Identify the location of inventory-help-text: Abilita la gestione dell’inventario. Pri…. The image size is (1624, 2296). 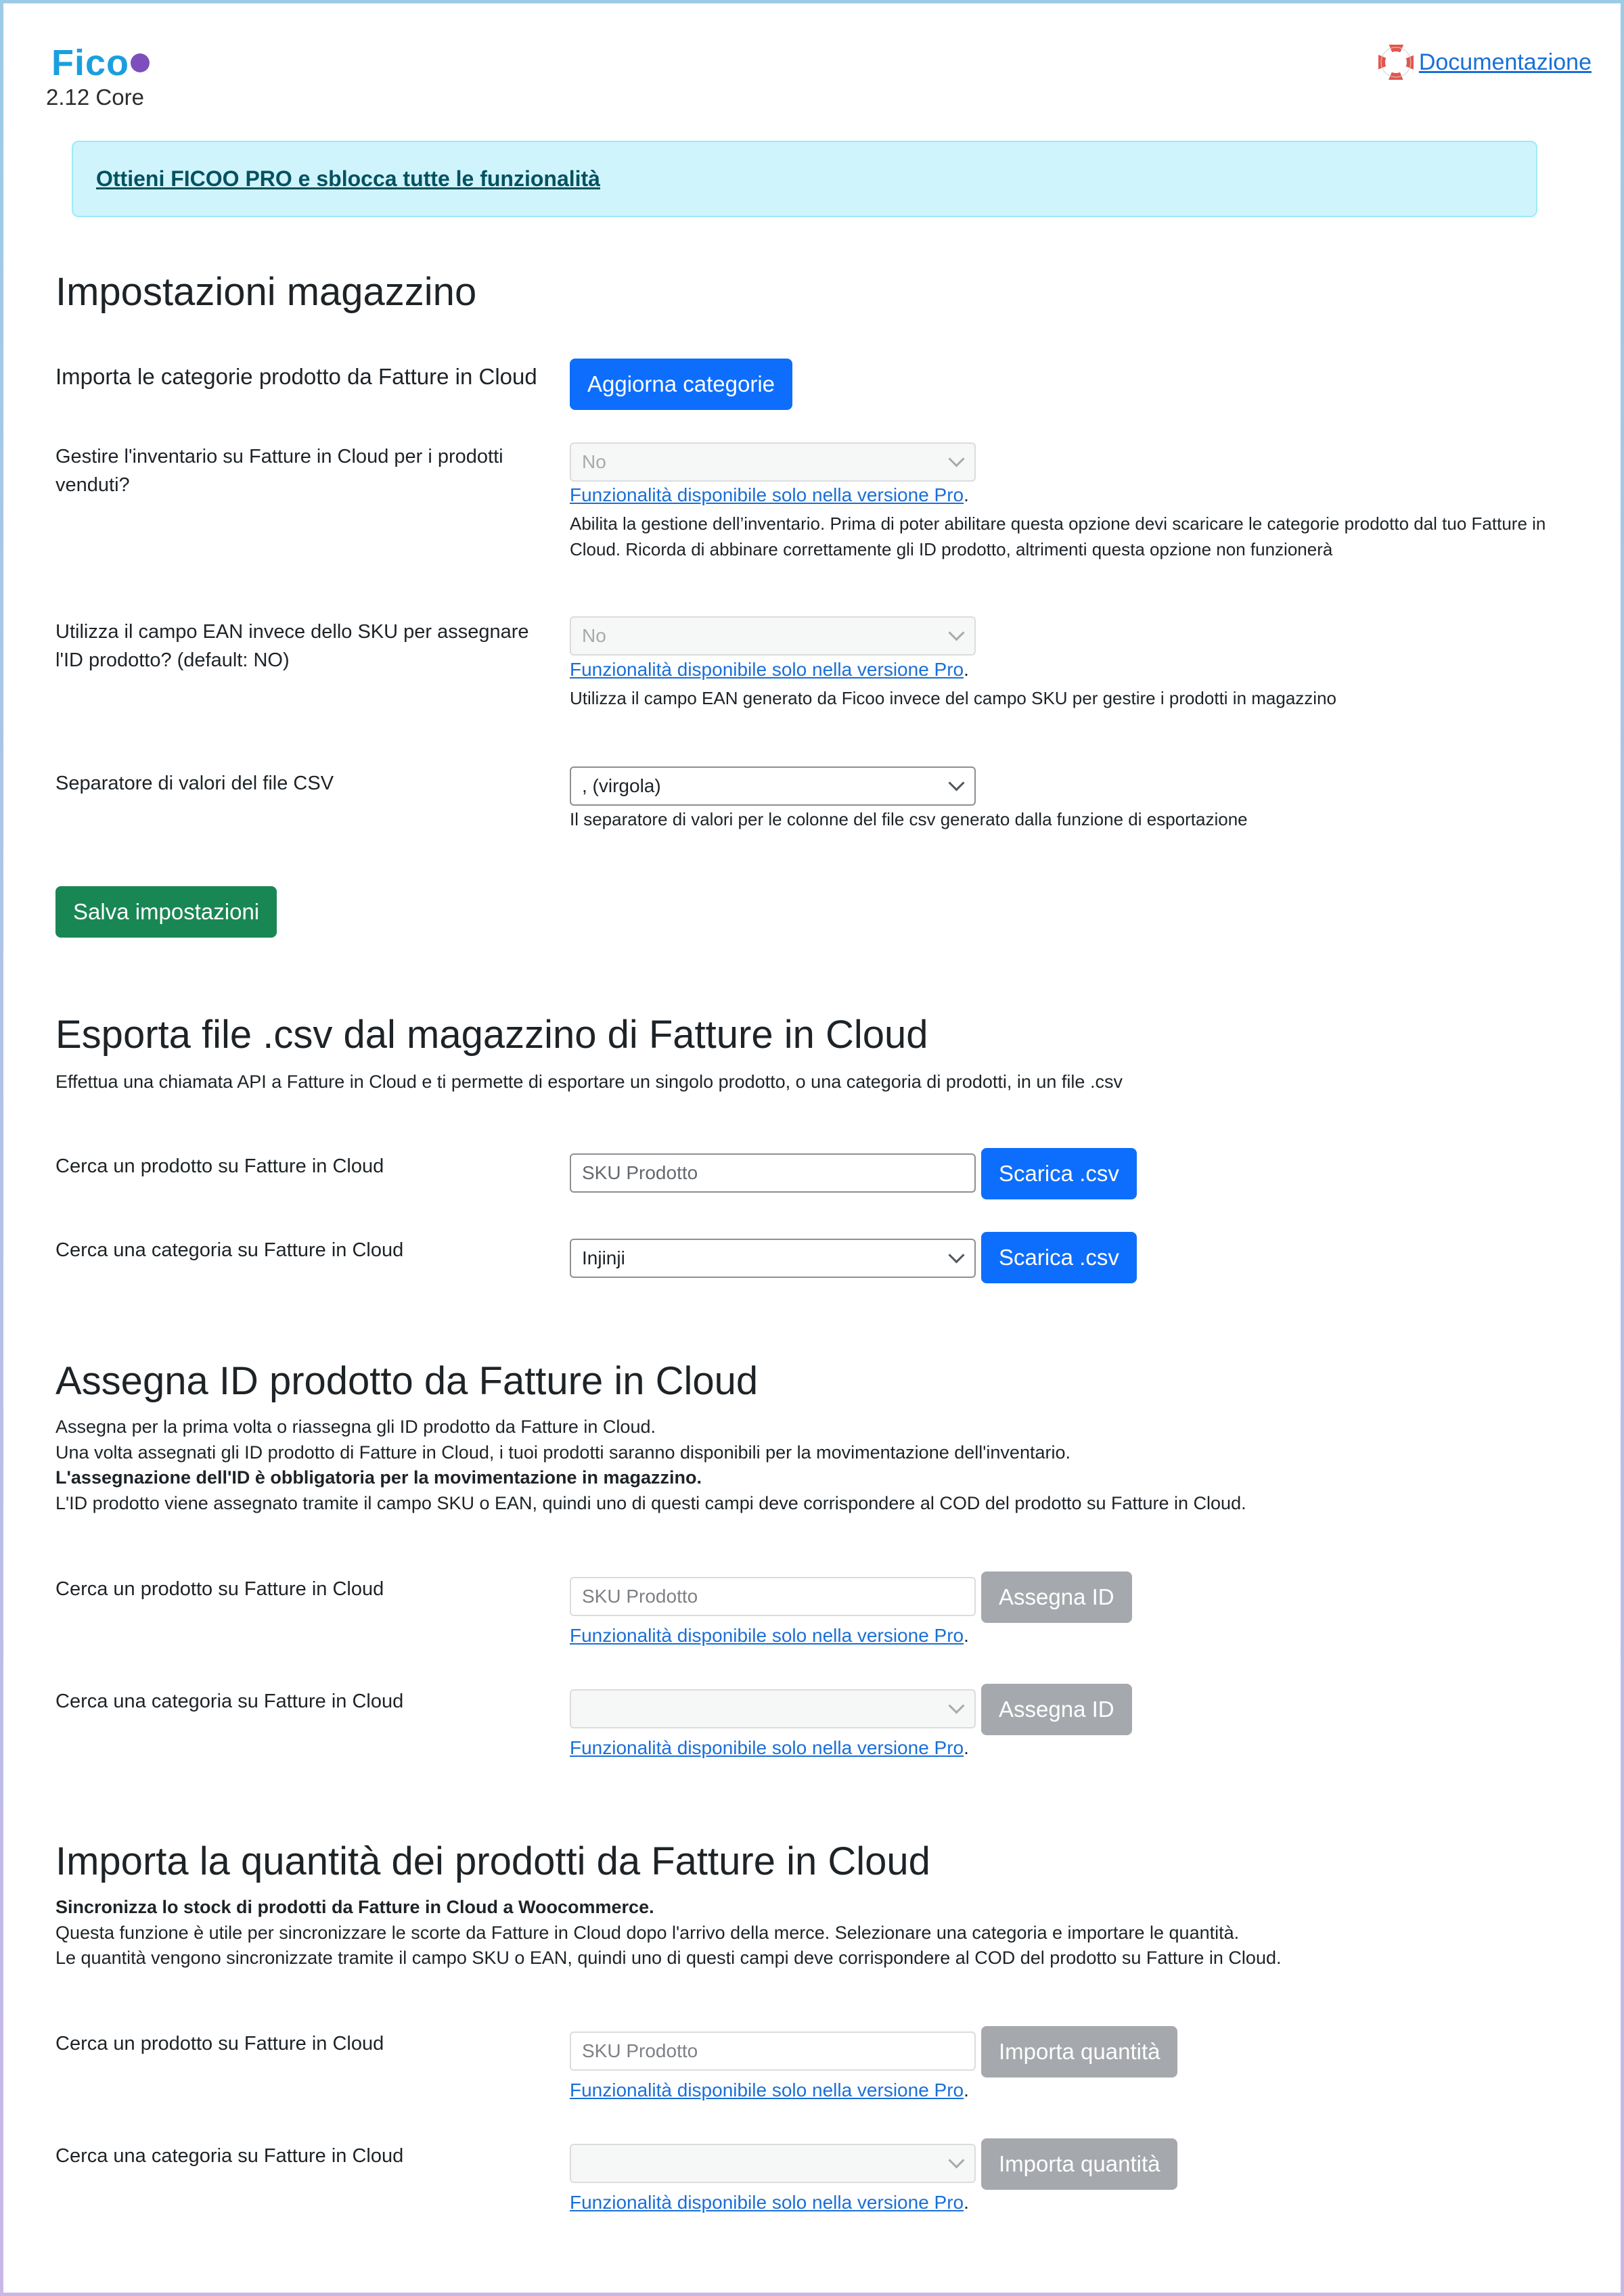
(1058, 536).